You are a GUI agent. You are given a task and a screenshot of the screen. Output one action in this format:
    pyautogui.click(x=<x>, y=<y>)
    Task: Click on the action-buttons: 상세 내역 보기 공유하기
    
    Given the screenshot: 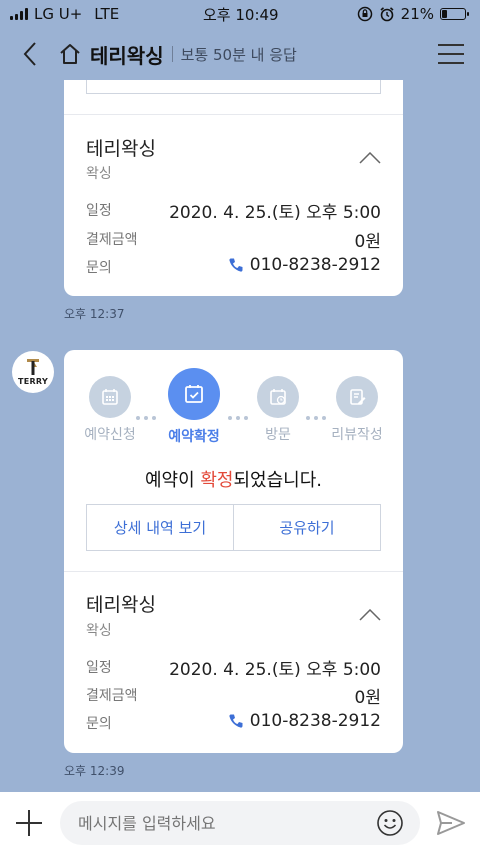 What is the action you would take?
    pyautogui.click(x=233, y=527)
    